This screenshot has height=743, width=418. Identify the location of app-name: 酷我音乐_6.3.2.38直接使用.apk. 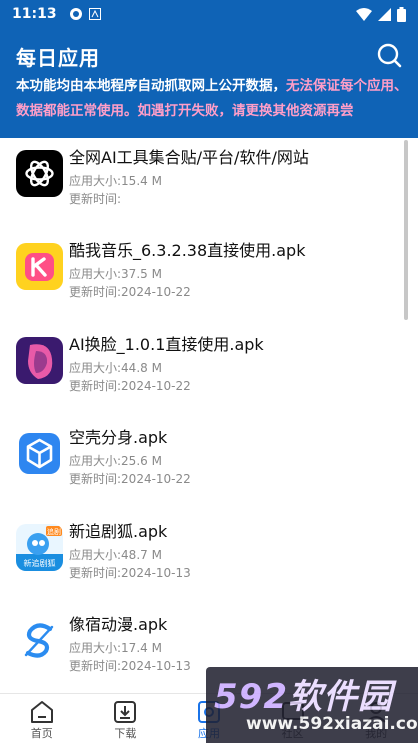
(187, 250).